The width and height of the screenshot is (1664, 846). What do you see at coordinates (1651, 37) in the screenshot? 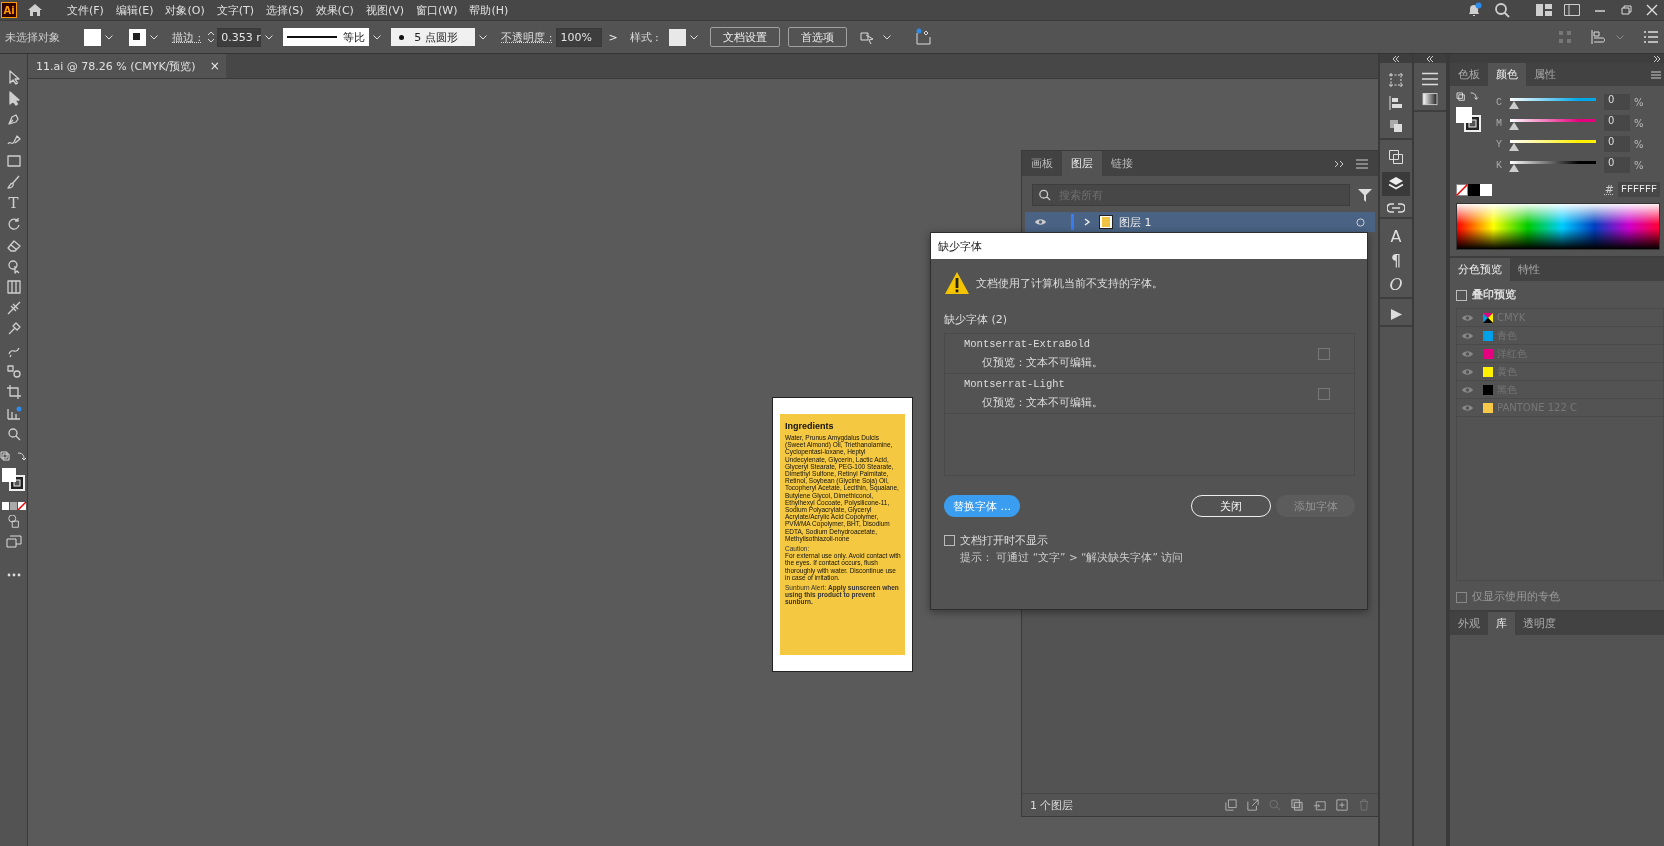
I see `list-icon` at bounding box center [1651, 37].